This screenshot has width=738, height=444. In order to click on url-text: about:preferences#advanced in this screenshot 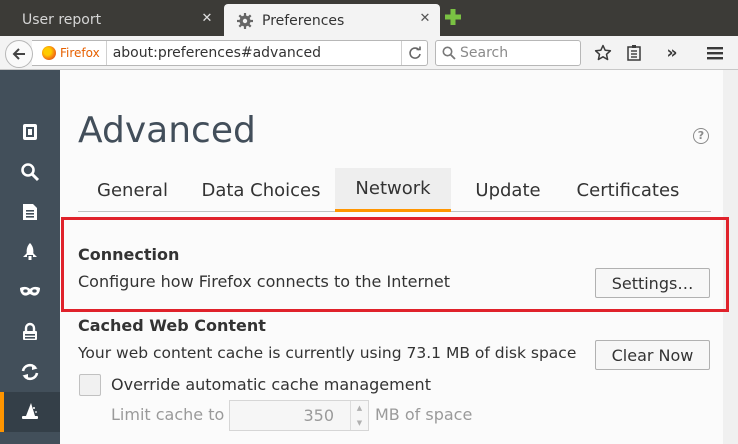, I will do `click(254, 53)`.